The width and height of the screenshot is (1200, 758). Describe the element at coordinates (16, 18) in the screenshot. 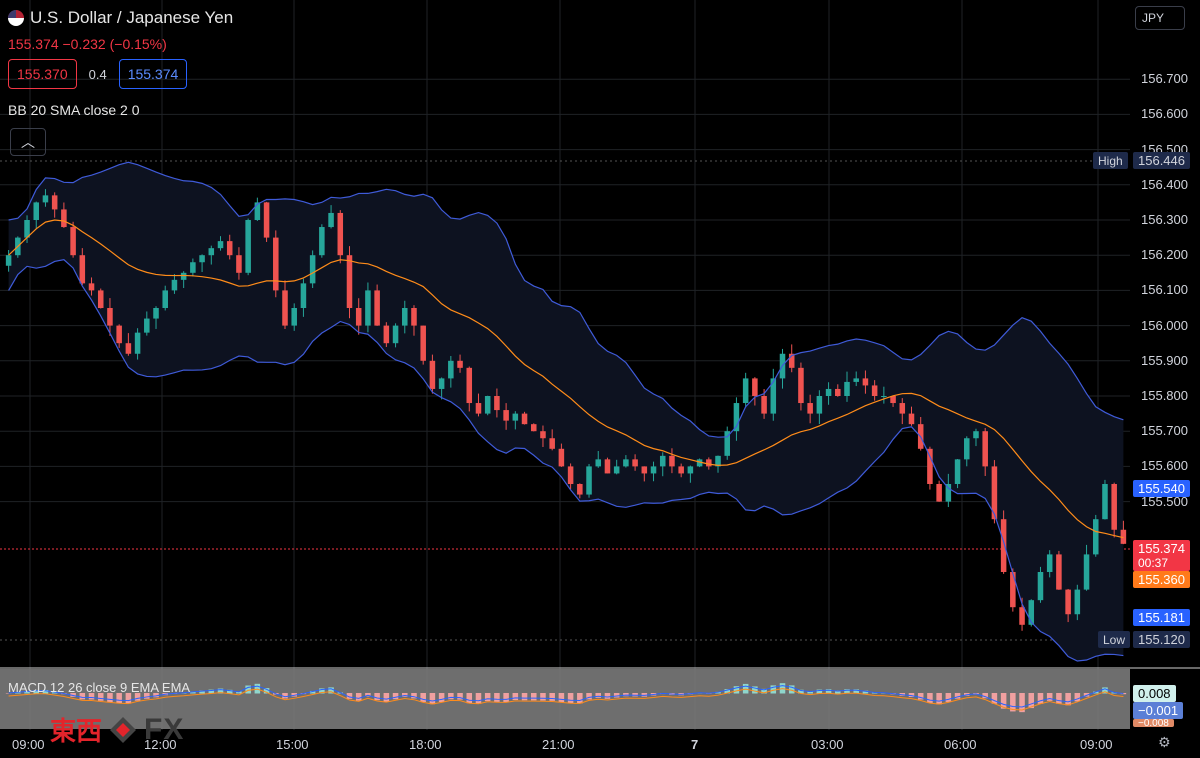

I see `us-flag-icon` at that location.